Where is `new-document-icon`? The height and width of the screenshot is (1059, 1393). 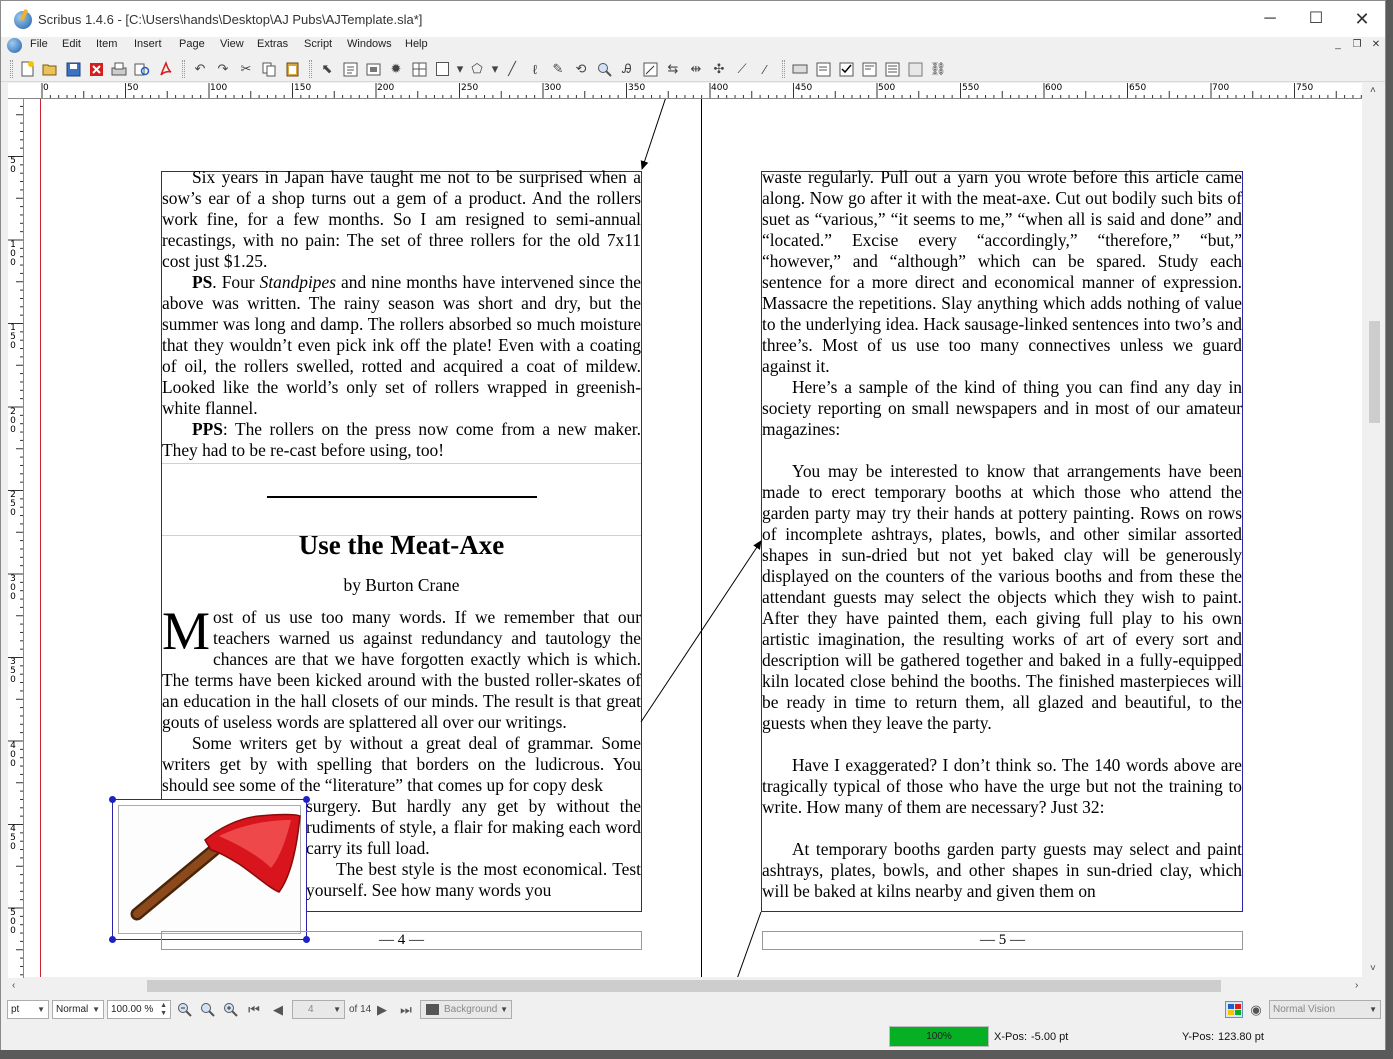
new-document-icon is located at coordinates (27, 69).